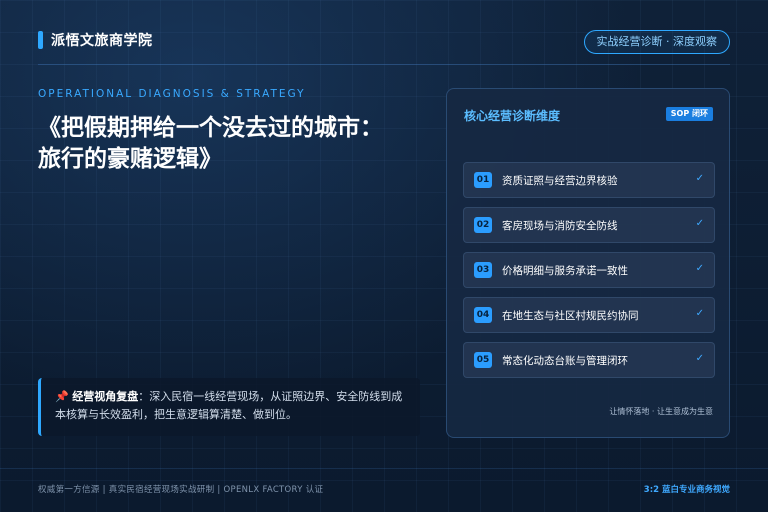  What do you see at coordinates (384, 64) in the screenshot?
I see `header-divider` at bounding box center [384, 64].